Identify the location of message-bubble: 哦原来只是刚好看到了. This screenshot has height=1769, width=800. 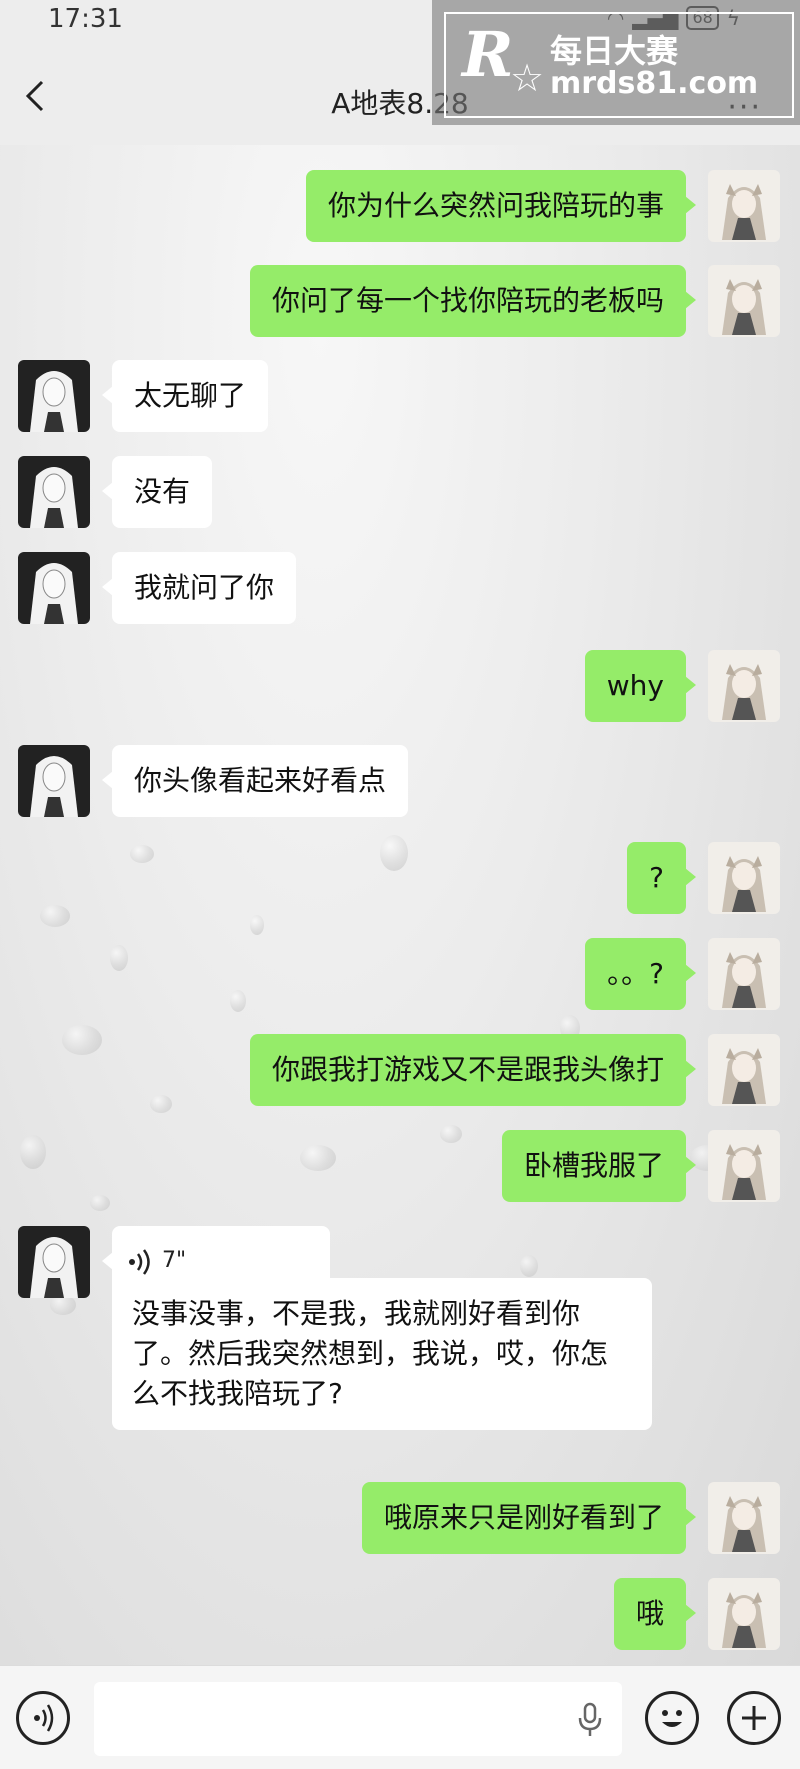
(529, 1518).